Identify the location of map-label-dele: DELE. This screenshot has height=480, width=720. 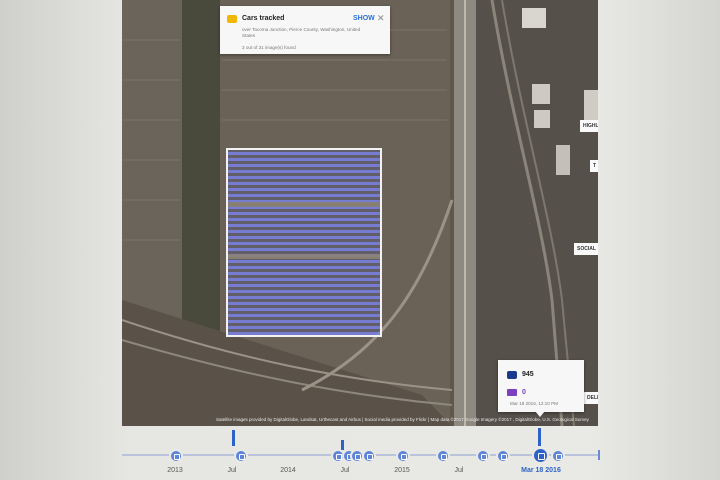
(591, 398).